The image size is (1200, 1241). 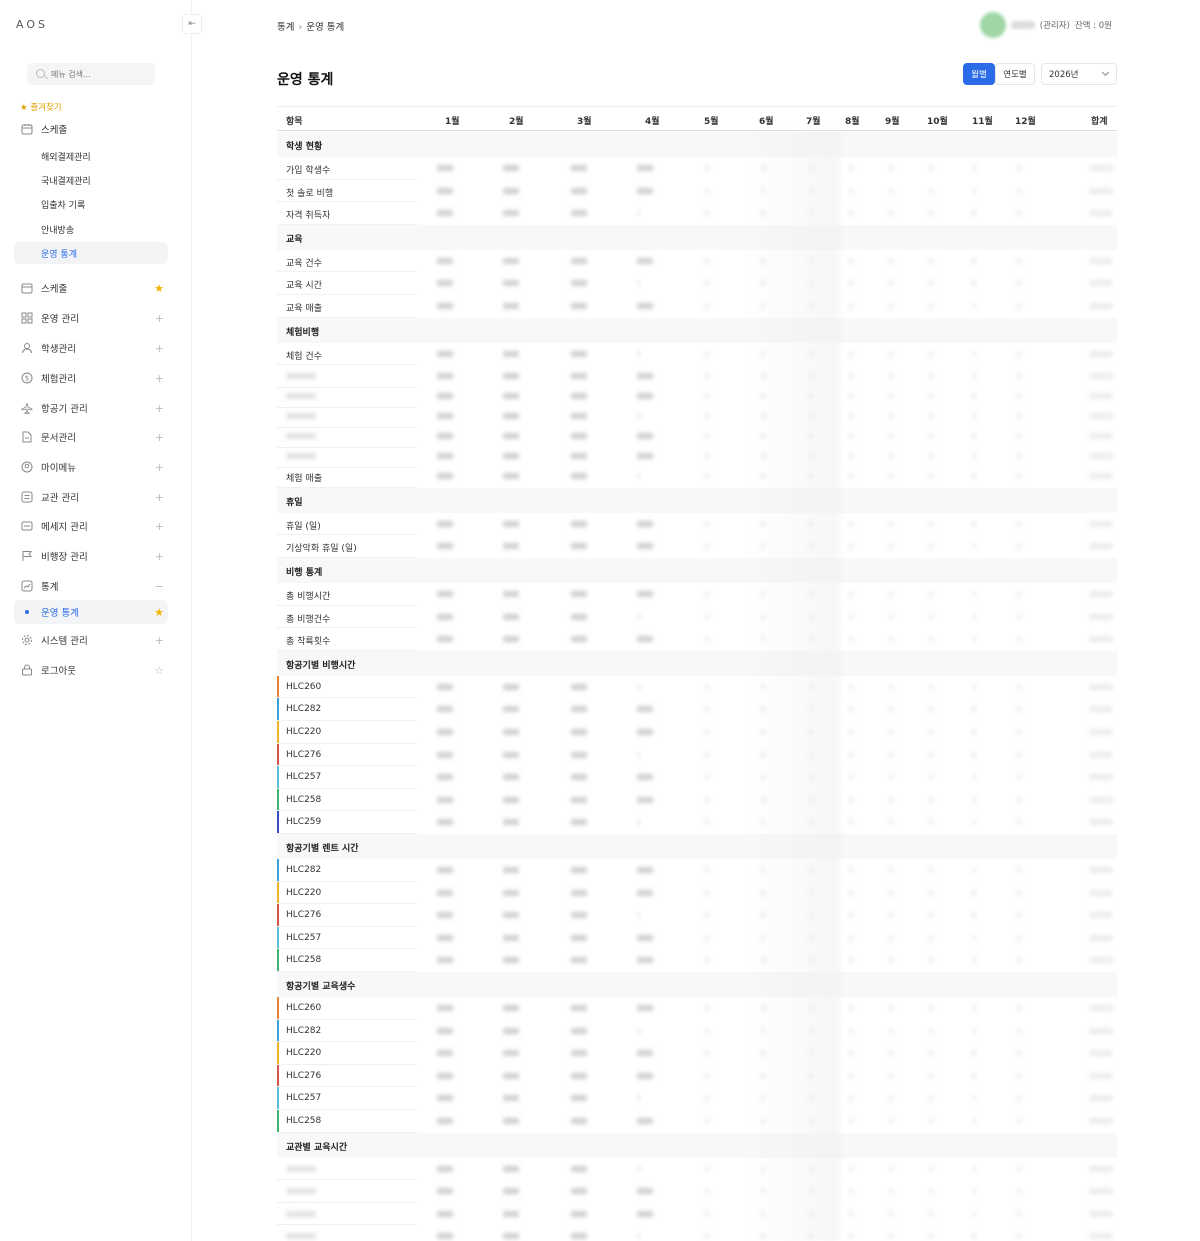 What do you see at coordinates (159, 586) in the screenshot?
I see `expand-icon: −` at bounding box center [159, 586].